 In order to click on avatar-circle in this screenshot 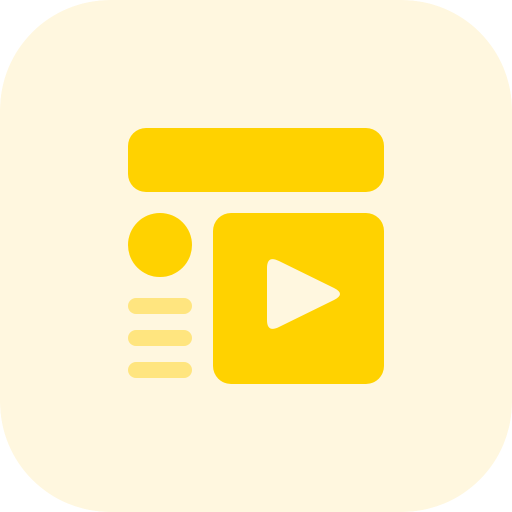, I will do `click(160, 245)`.